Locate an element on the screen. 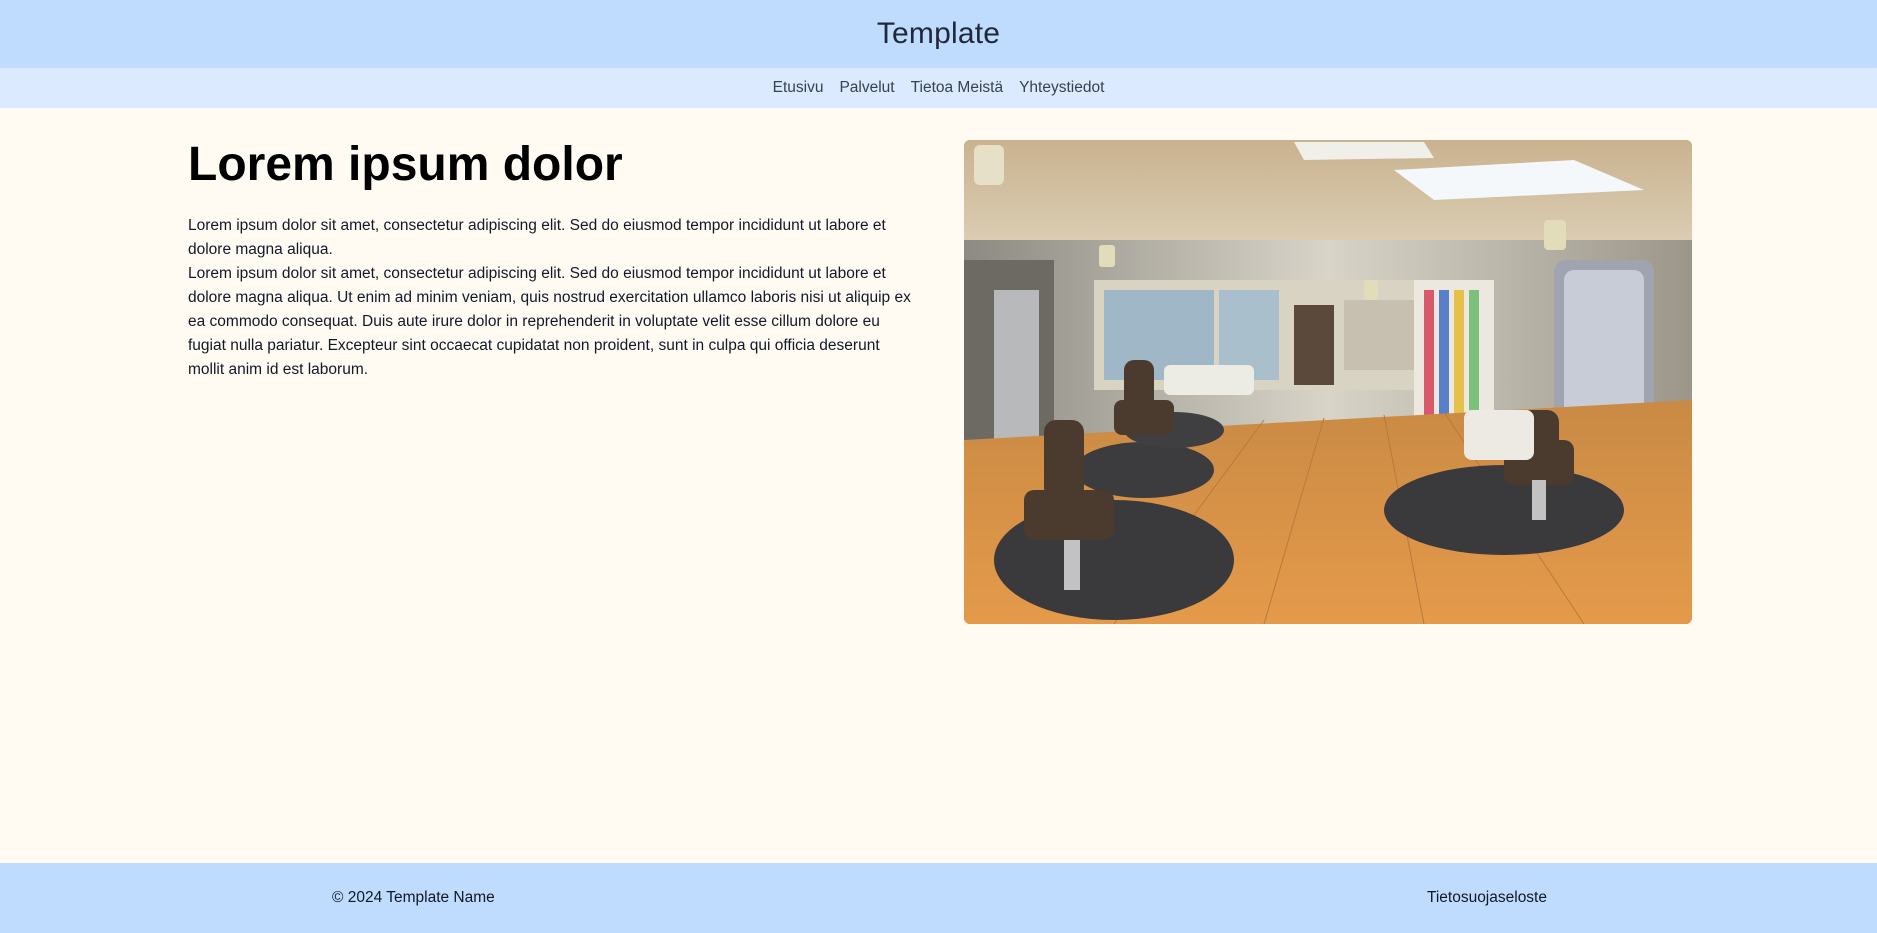 This screenshot has width=1877, height=933. nav-item-yhteystiedot: Yhteystiedot is located at coordinates (1061, 88).